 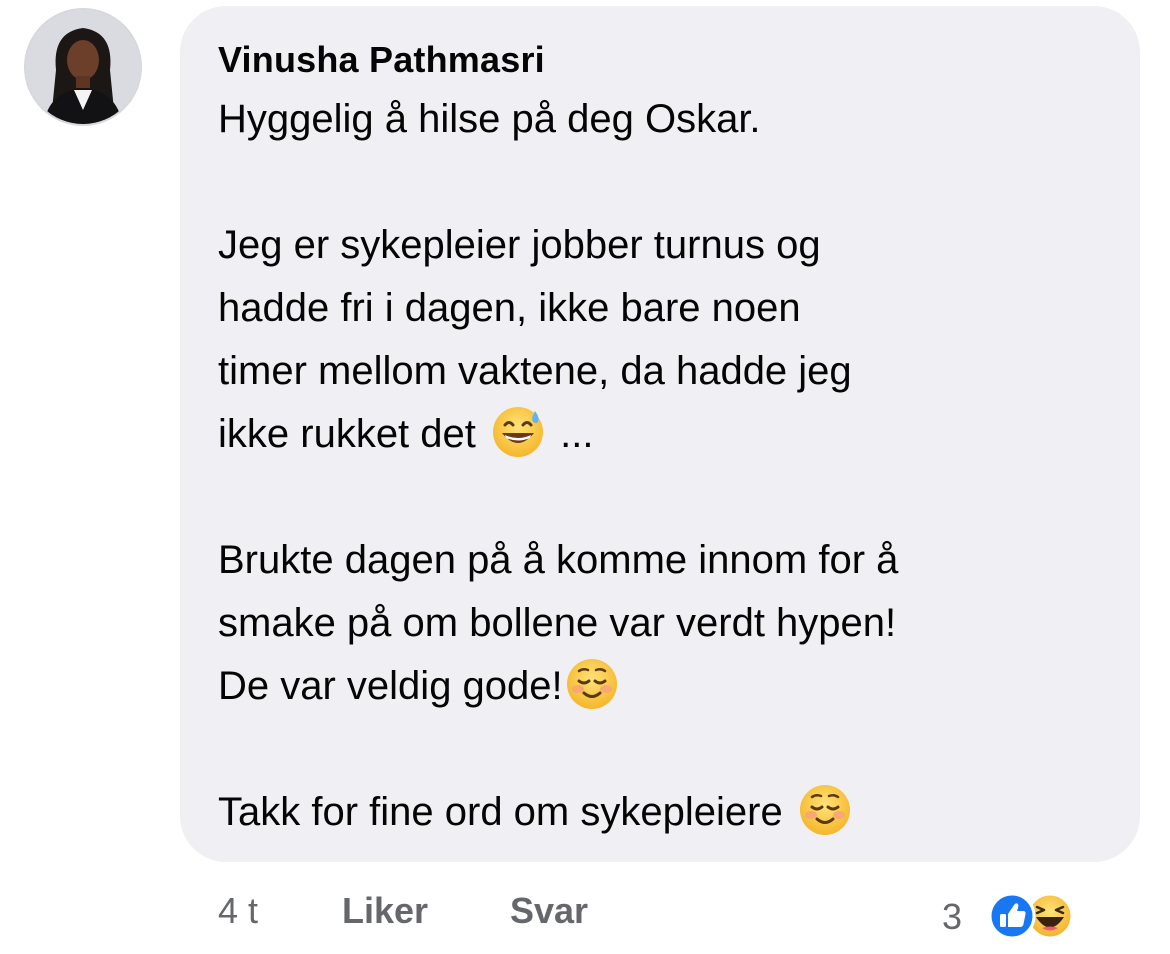 I want to click on comment-paragraph-1: Hyggelig å hilse på deg Oskar., so click(x=659, y=119).